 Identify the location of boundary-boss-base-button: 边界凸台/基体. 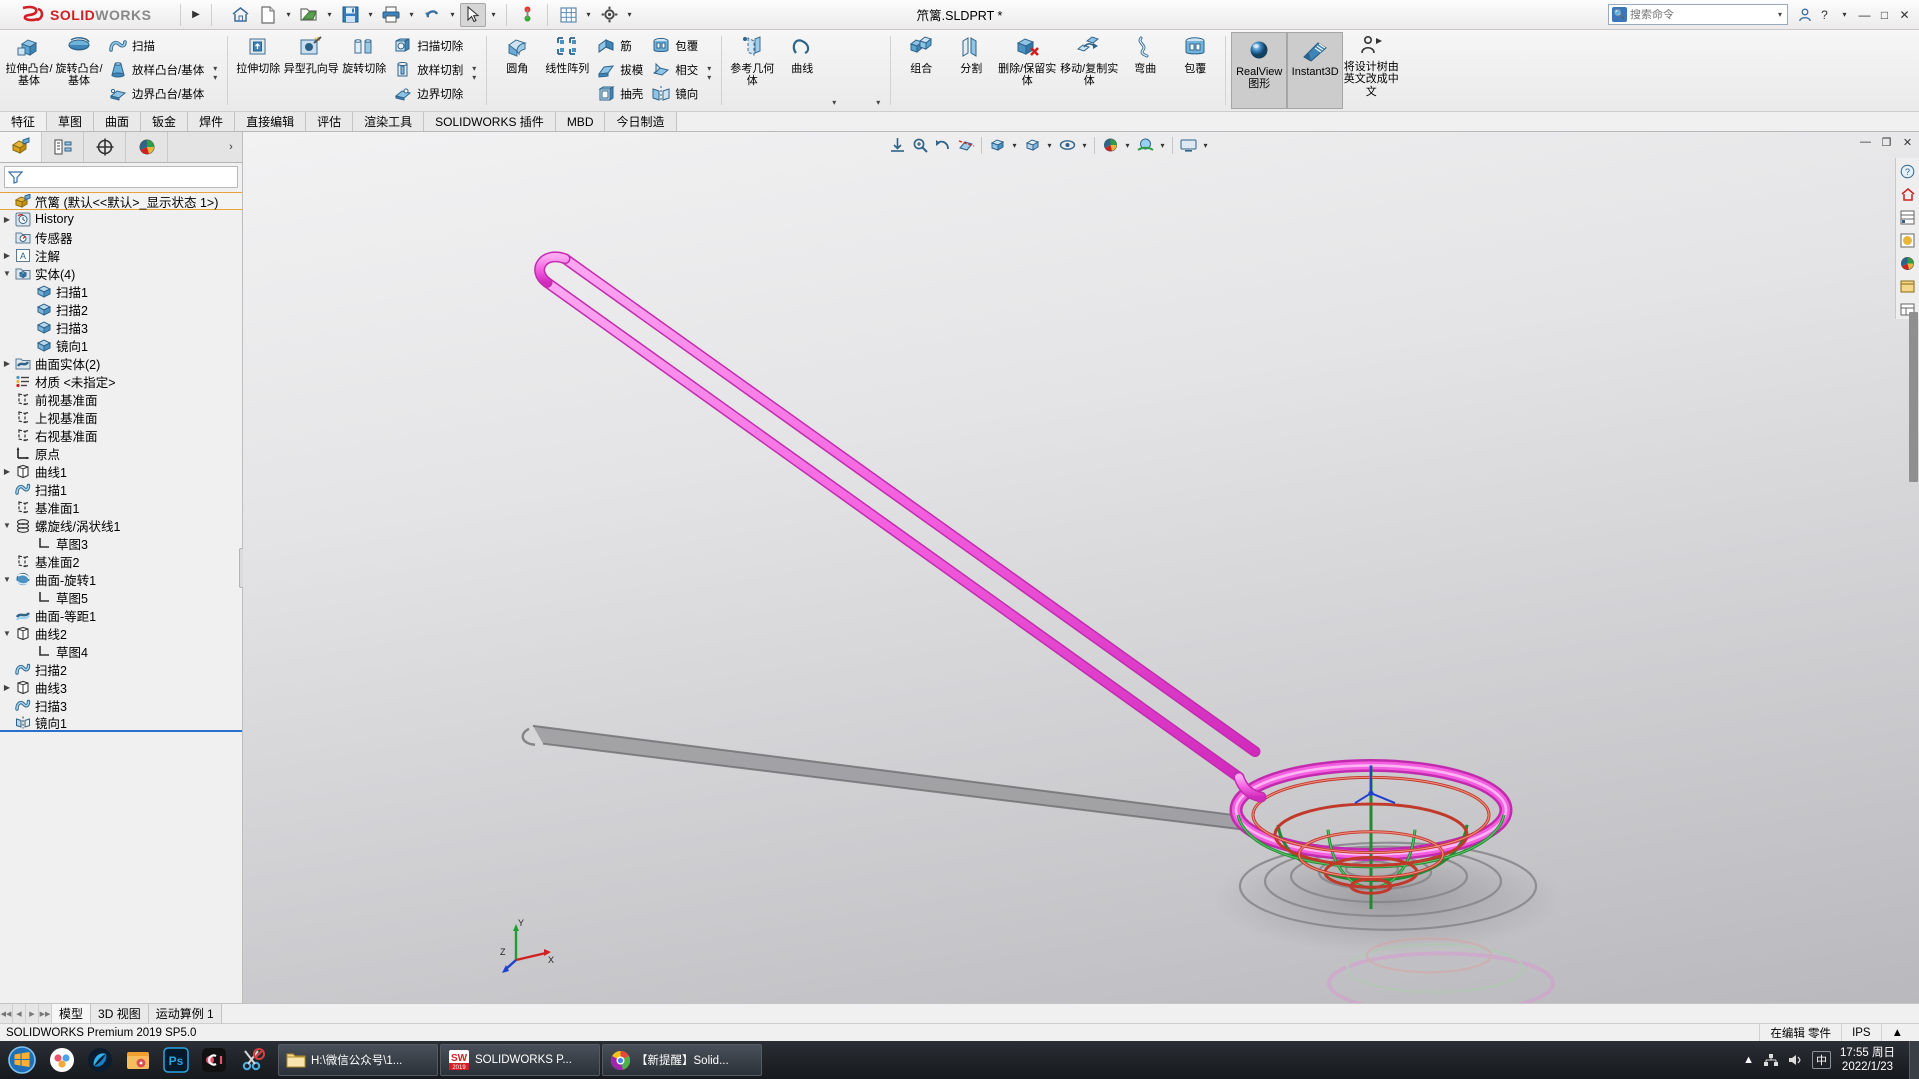
(156, 94).